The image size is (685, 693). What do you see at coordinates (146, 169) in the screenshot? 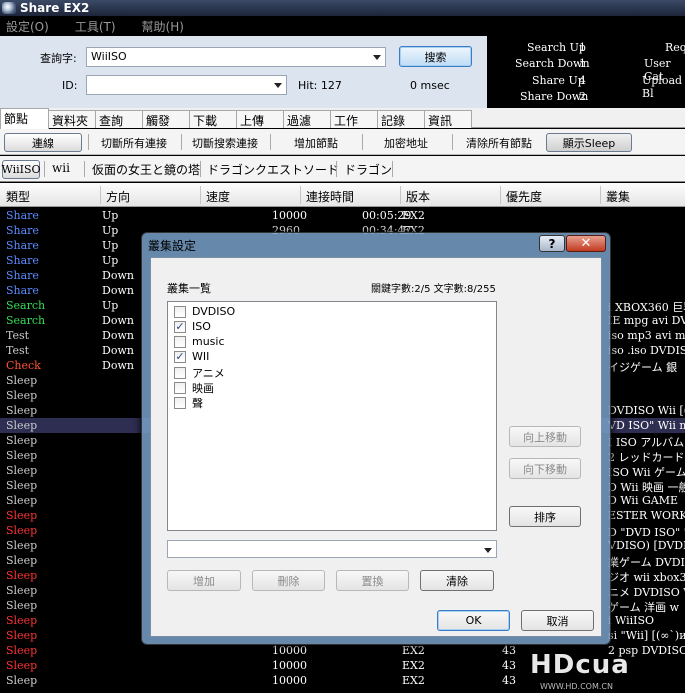
I see `keyword-chip: 仮面の女王と鏡の塔` at bounding box center [146, 169].